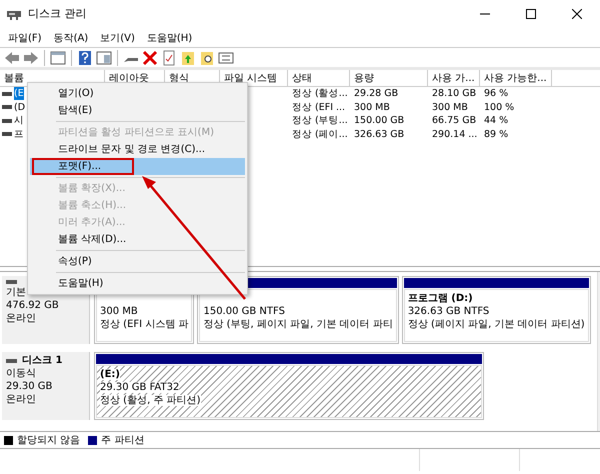 The width and height of the screenshot is (600, 474). What do you see at coordinates (496, 324) in the screenshot?
I see `partition-status: 정상 (페이지 파일, 기본 데이터 파티션)` at bounding box center [496, 324].